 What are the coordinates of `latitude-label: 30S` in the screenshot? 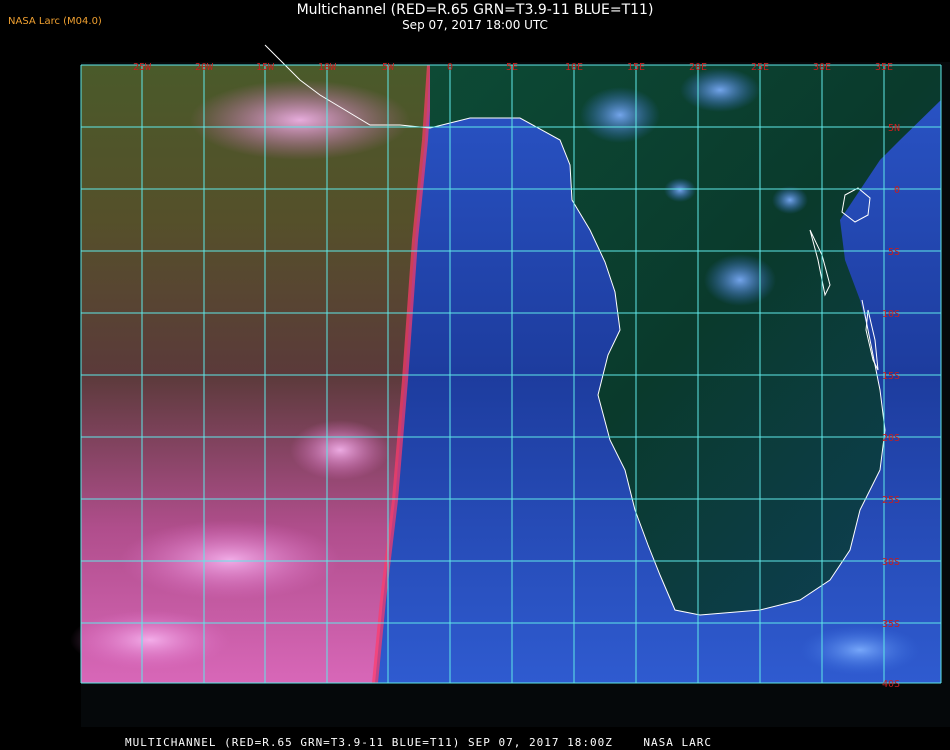 It's located at (891, 562).